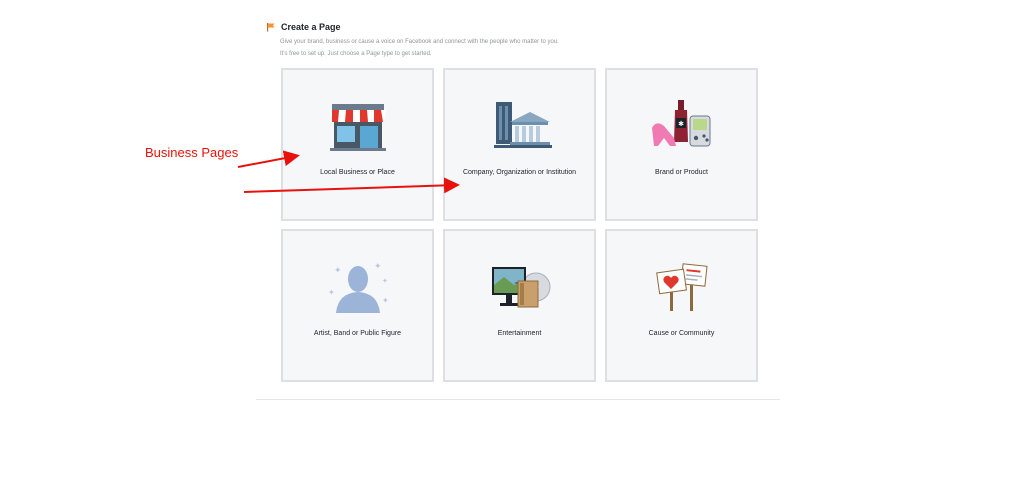  What do you see at coordinates (681, 287) in the screenshot?
I see `protest-signs-icon` at bounding box center [681, 287].